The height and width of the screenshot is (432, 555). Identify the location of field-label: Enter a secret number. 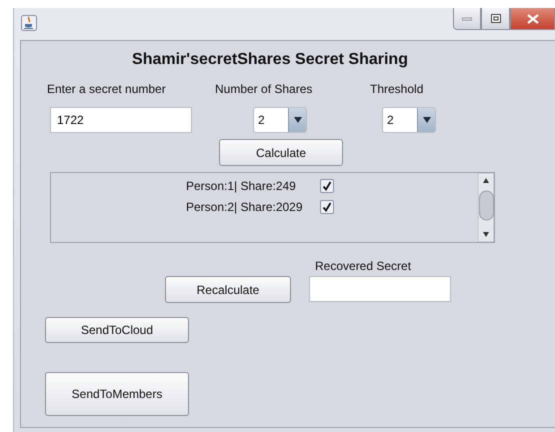
(107, 89).